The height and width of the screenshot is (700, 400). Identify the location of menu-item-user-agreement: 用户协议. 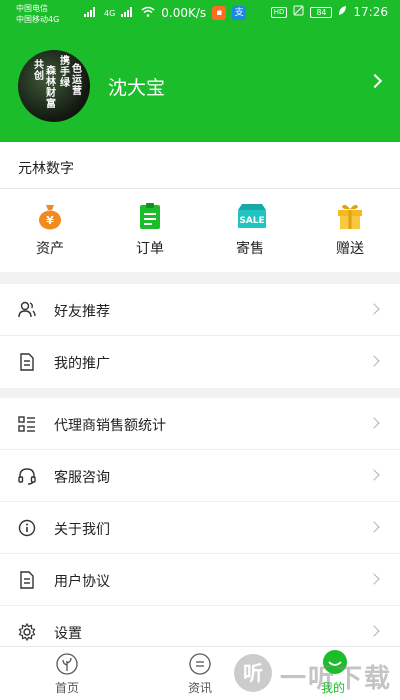
(200, 580).